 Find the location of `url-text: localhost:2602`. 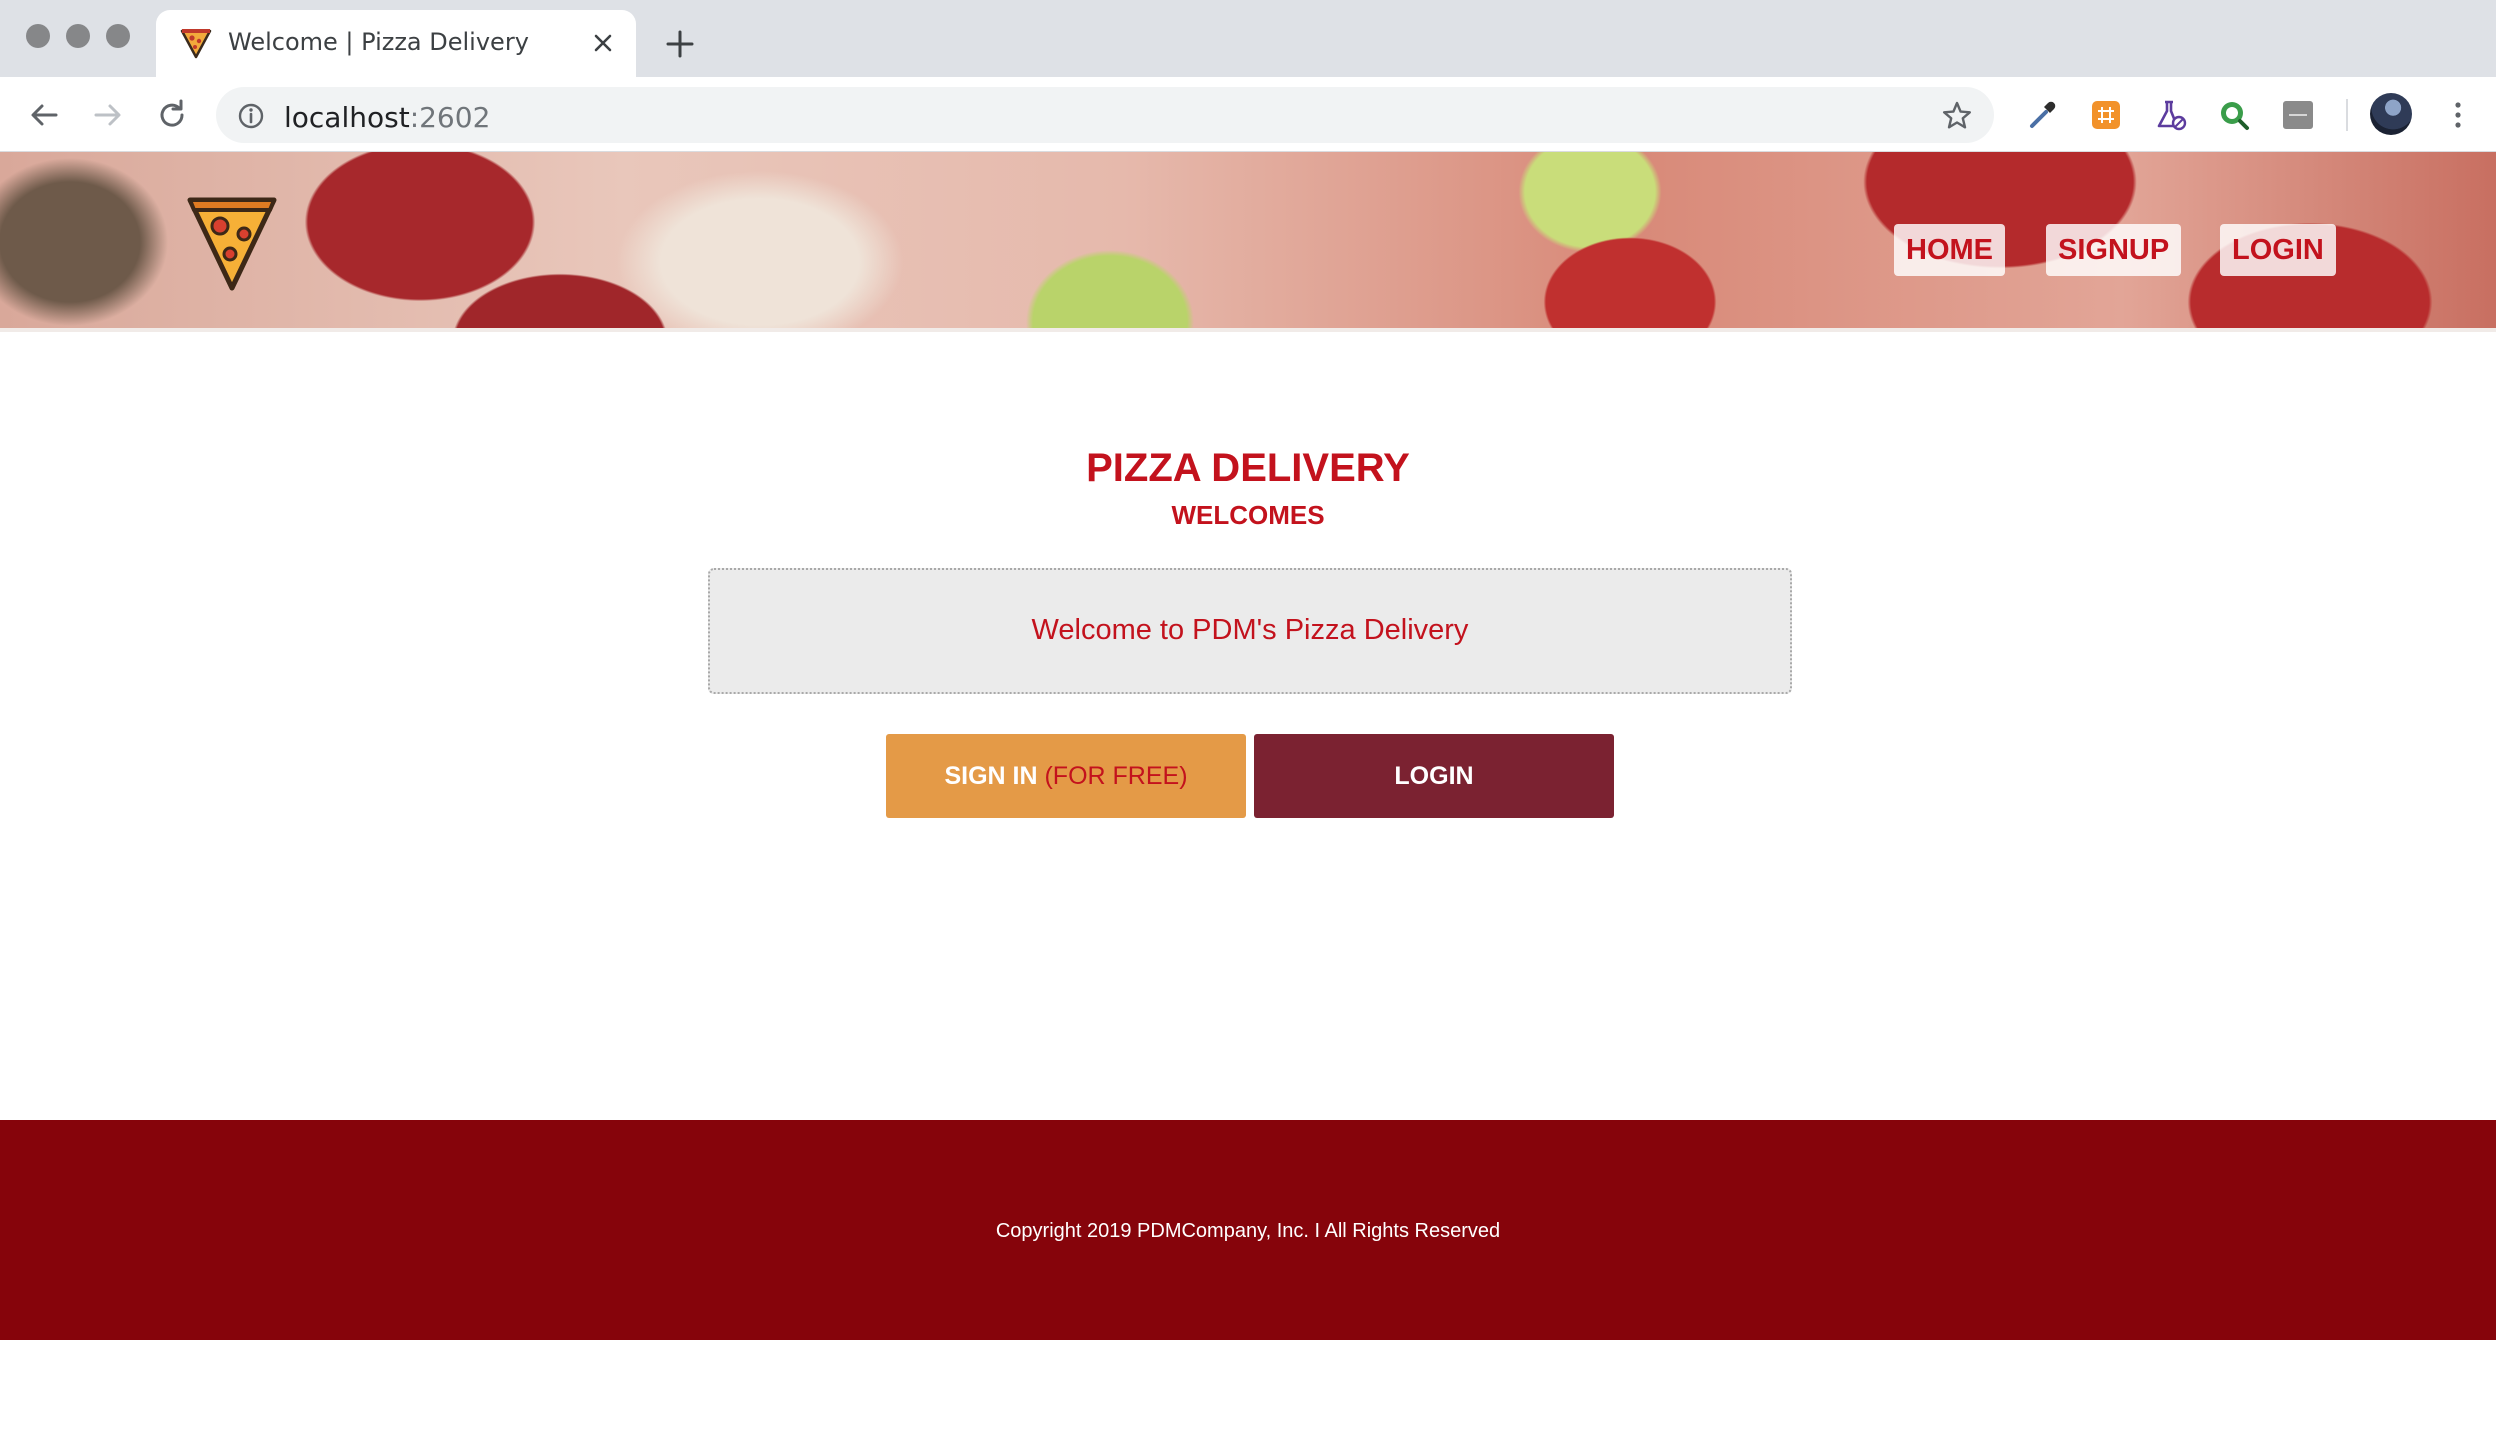

url-text: localhost:2602 is located at coordinates (387, 117).